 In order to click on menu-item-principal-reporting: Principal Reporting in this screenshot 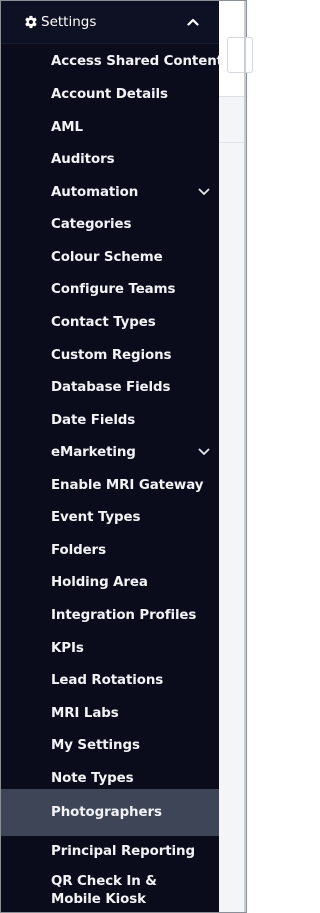, I will do `click(110, 852)`.